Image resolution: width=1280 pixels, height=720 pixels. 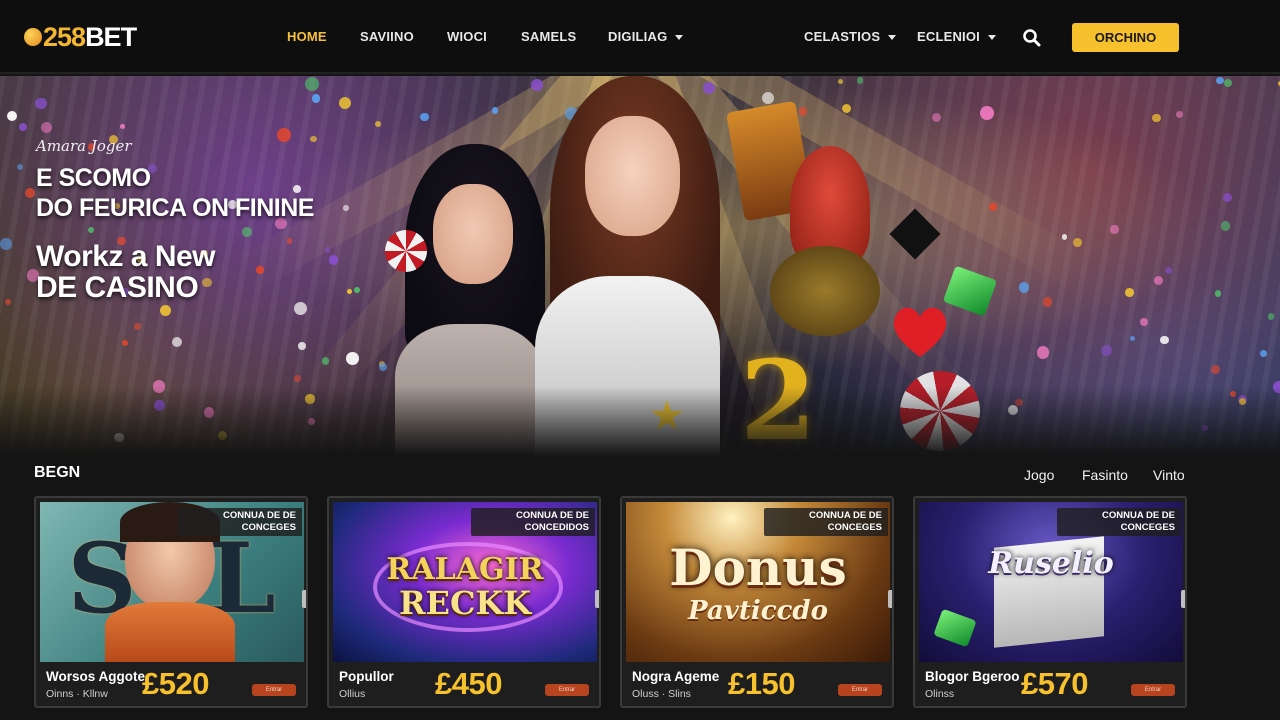 What do you see at coordinates (955, 628) in the screenshot?
I see `emerald-gem-icon` at bounding box center [955, 628].